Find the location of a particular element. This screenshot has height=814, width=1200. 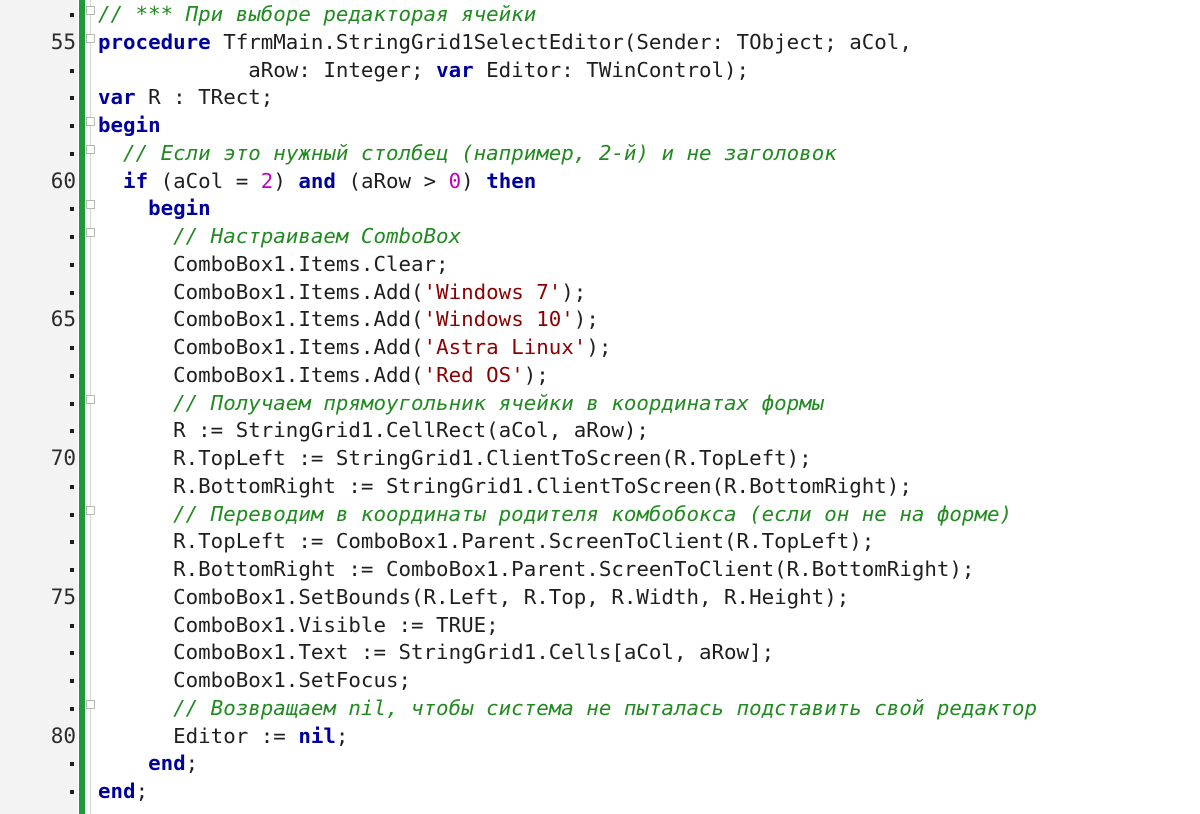

code-line: R := StringGrid1.CellRect(aCol, aRow); is located at coordinates (600, 430).